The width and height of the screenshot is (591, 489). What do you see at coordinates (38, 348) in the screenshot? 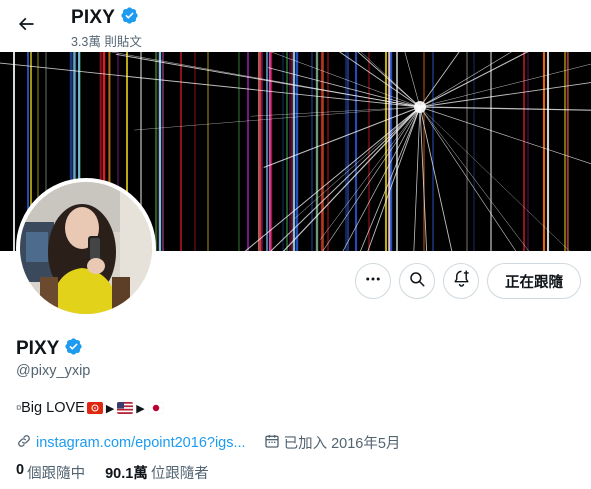
I see `display-name: PIXY` at bounding box center [38, 348].